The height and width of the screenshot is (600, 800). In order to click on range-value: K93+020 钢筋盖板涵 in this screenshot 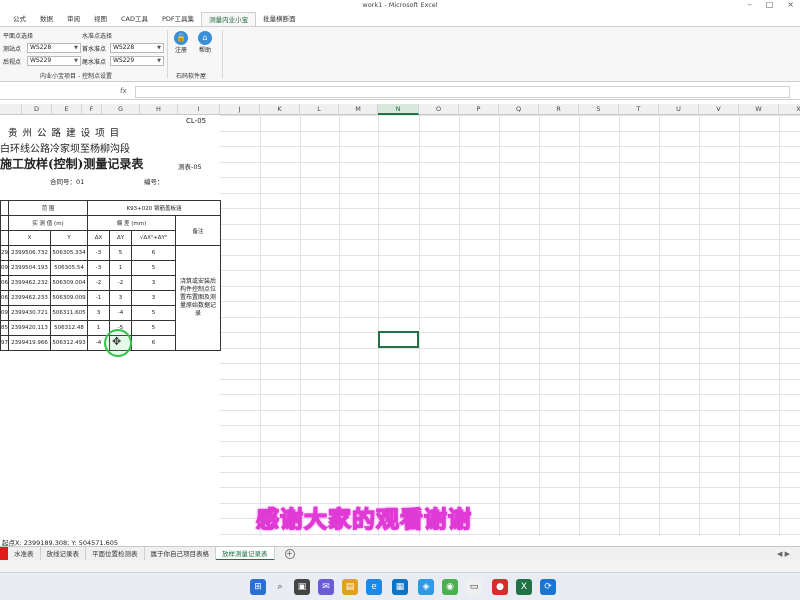, I will do `click(154, 208)`.